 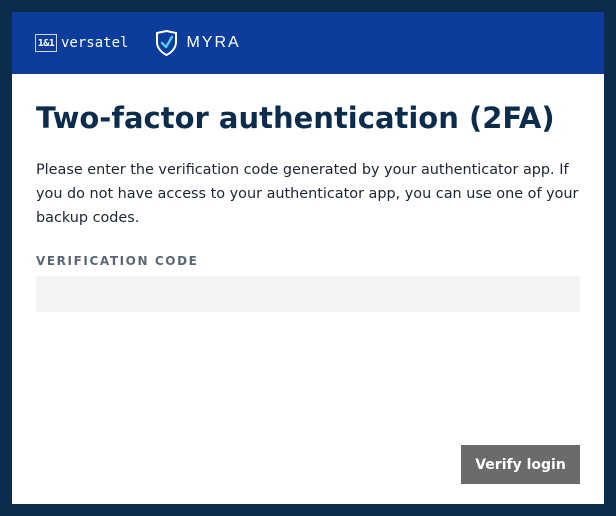 What do you see at coordinates (213, 42) in the screenshot?
I see `myra-wordmark: MYRA` at bounding box center [213, 42].